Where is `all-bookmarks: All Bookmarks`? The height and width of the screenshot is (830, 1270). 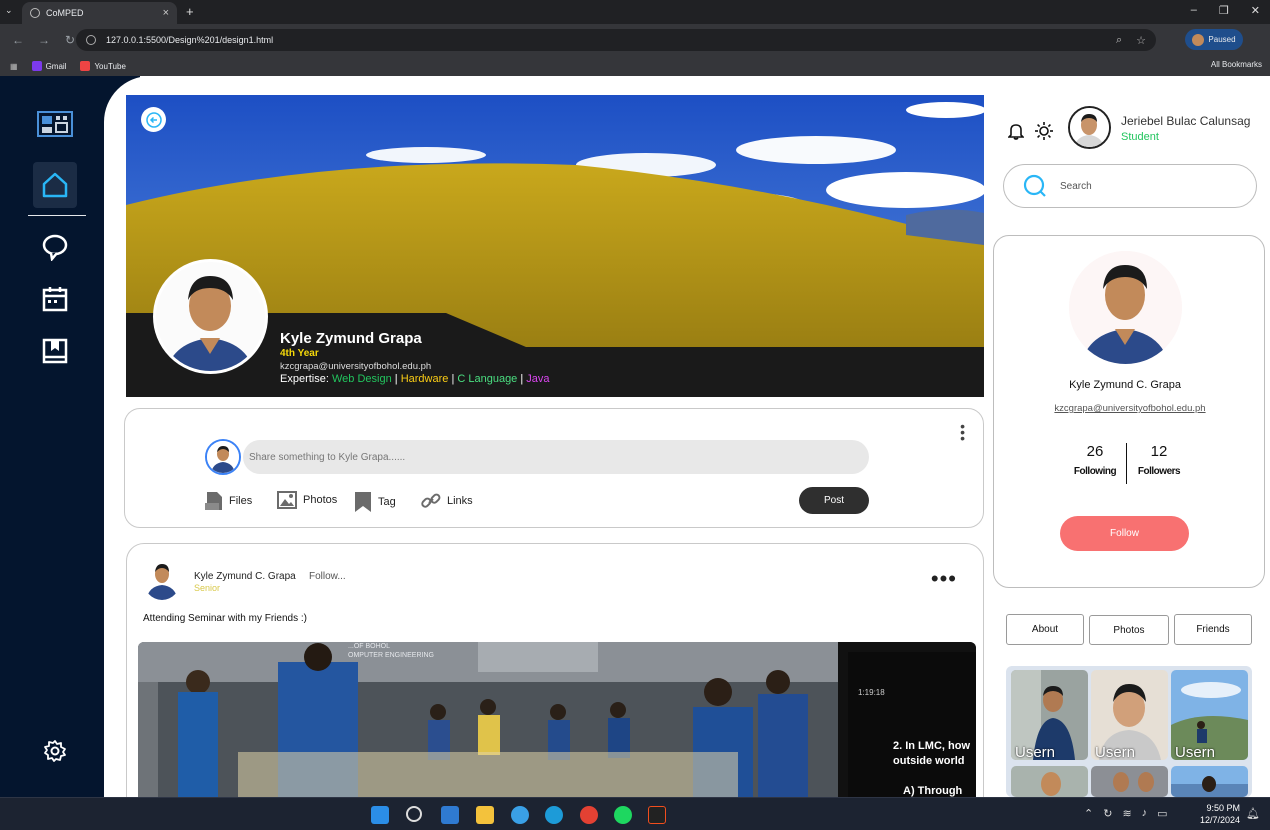
all-bookmarks: All Bookmarks is located at coordinates (1236, 64).